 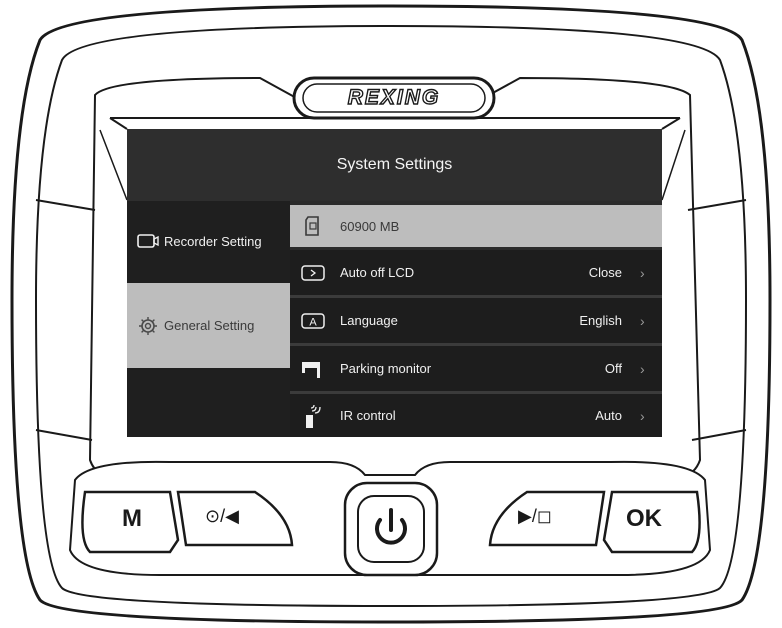 I want to click on screen-title: System Settings, so click(x=394, y=165).